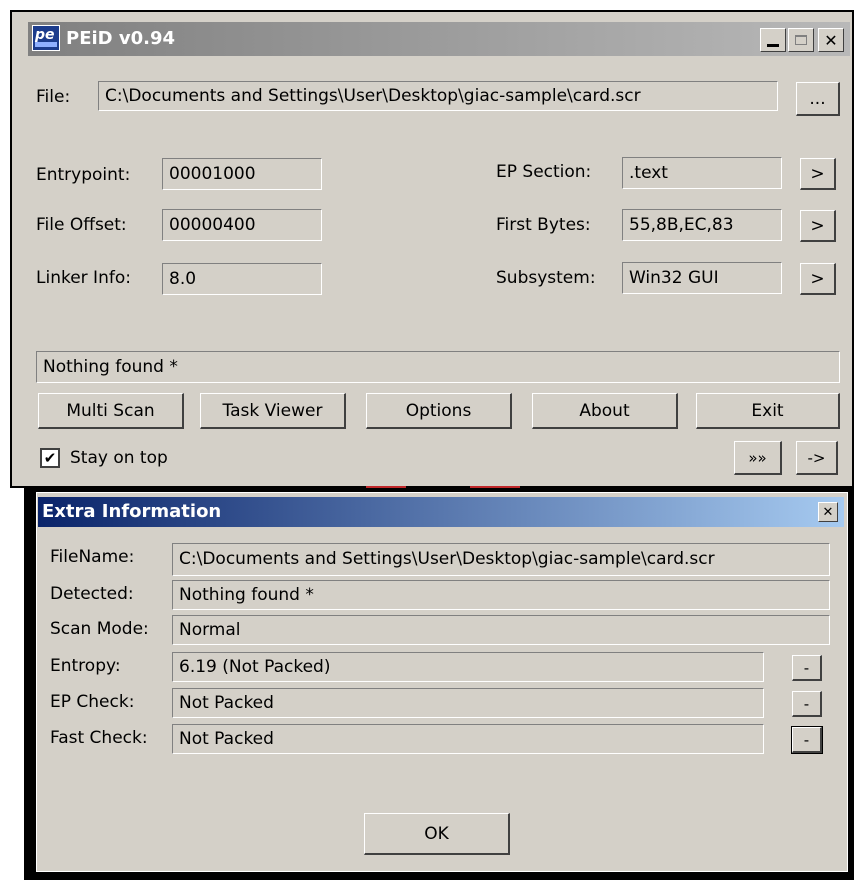  Describe the element at coordinates (818, 279) in the screenshot. I see `subsystem-button: >` at that location.